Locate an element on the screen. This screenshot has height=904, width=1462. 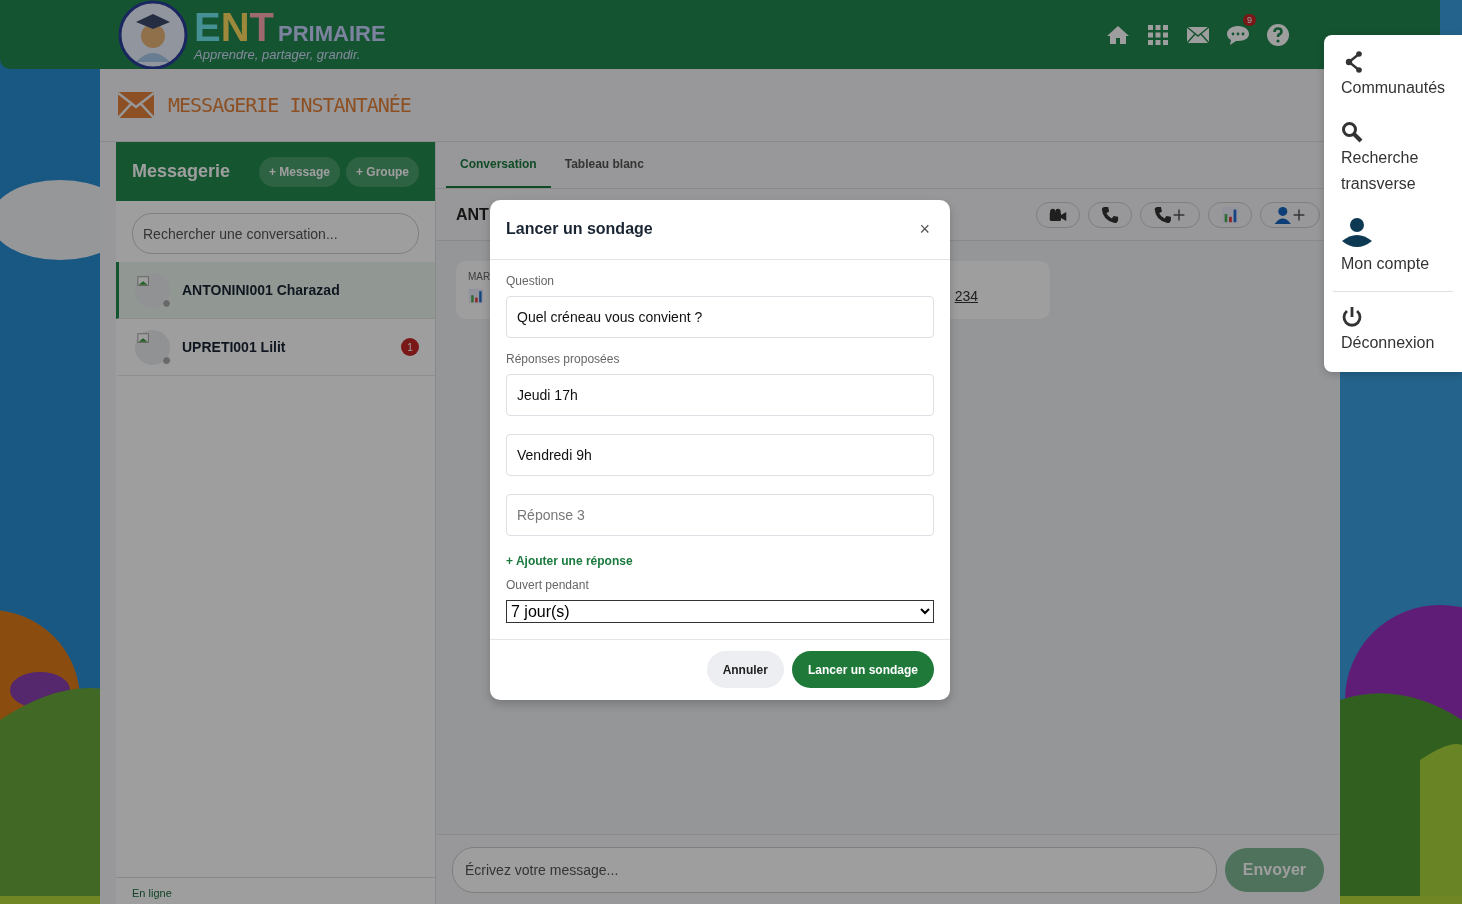
phone-icon is located at coordinates (1110, 214).